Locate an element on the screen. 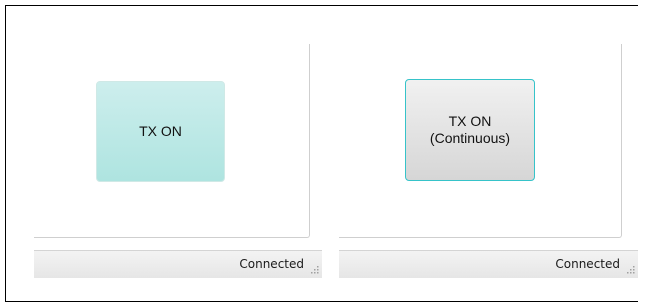  tx-on-continuous-button-label: TX ON (Continuous) is located at coordinates (470, 129).